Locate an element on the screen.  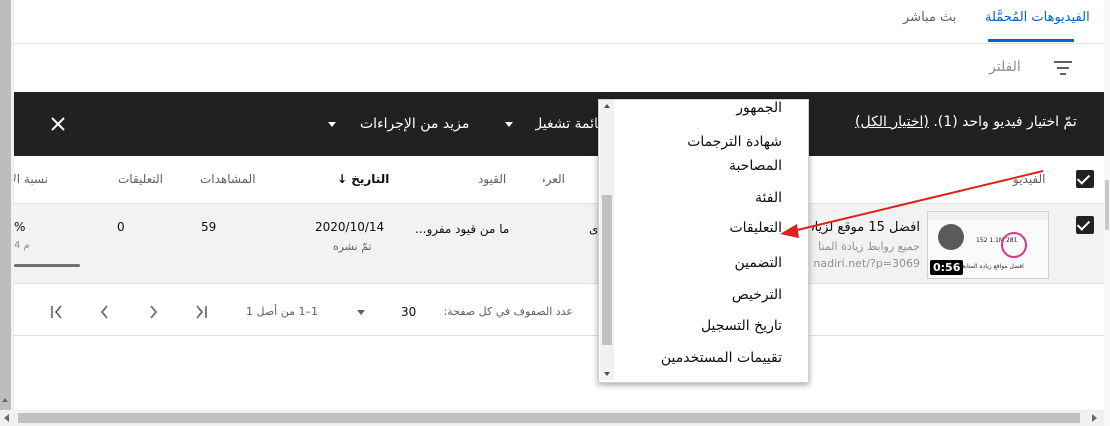
vertical-scrollbar-thumb is located at coordinates (1107, 205).